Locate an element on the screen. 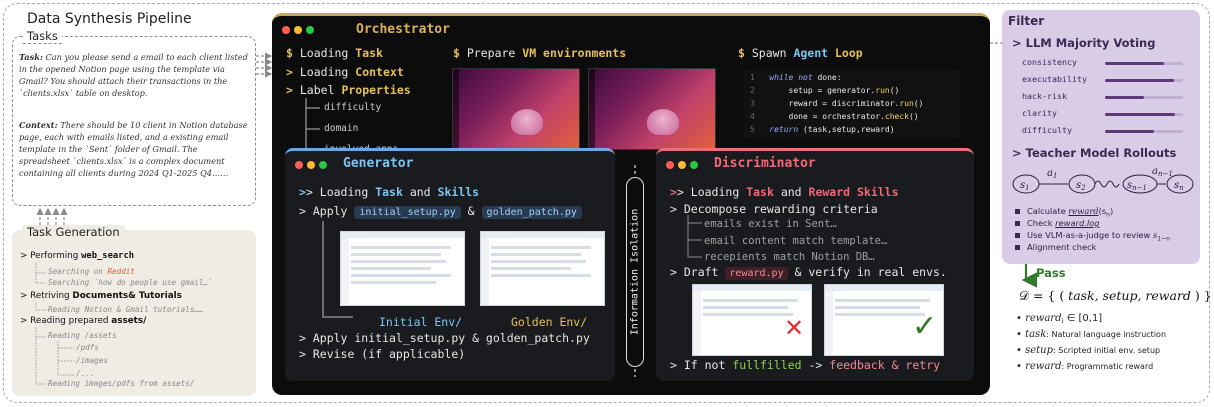  rollout-chain-diagram: s1 a1 s2 sn−1 an−1 sn is located at coordinates (1103, 180).